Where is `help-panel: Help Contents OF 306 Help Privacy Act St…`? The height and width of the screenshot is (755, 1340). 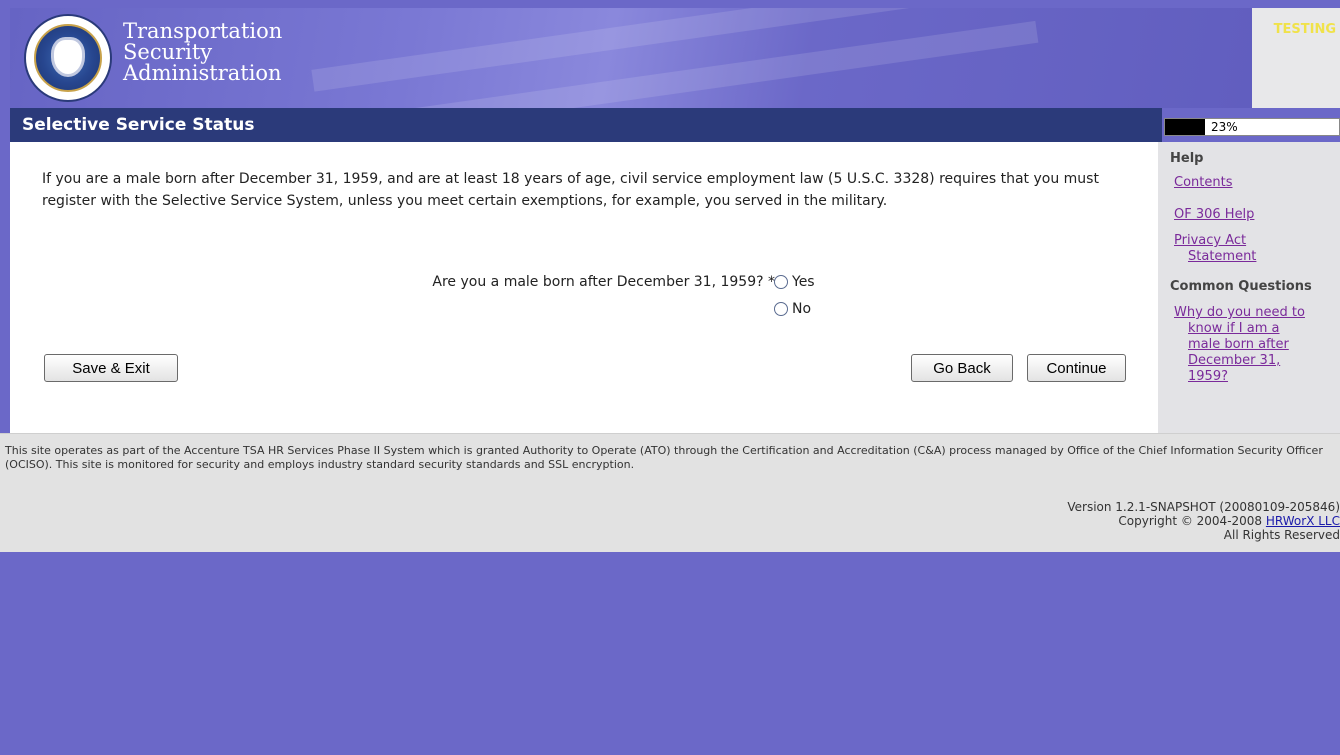 help-panel: Help Contents OF 306 Help Privacy Act St… is located at coordinates (1249, 287).